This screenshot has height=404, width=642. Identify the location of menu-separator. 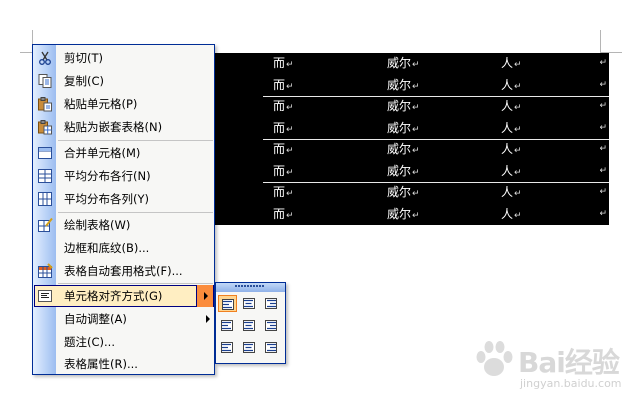
(135, 140).